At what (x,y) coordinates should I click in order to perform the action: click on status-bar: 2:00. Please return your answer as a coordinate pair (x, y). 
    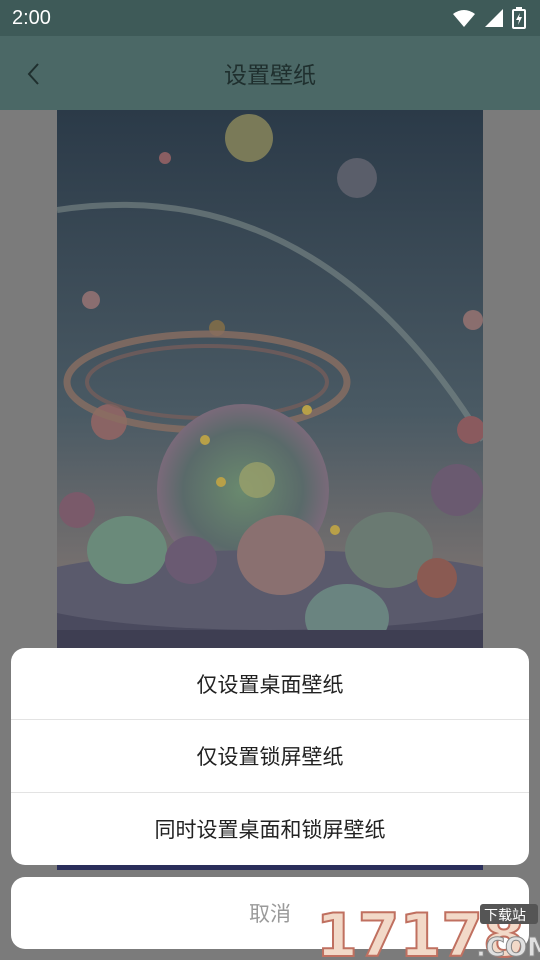
    Looking at the image, I should click on (270, 18).